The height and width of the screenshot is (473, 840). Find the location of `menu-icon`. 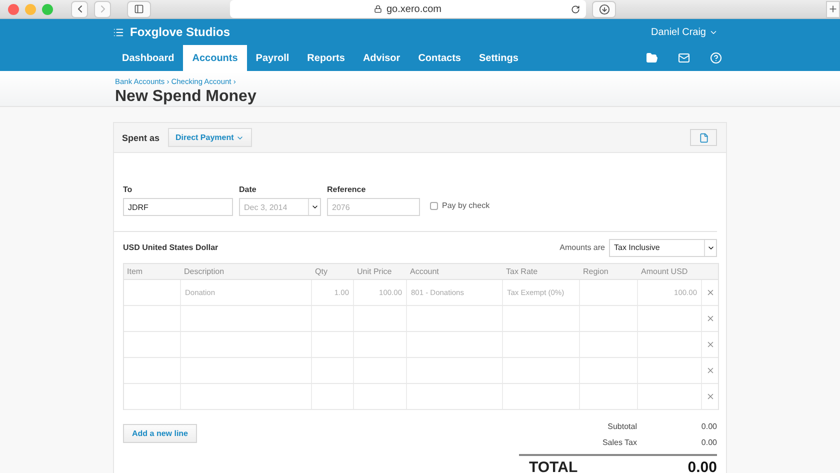

menu-icon is located at coordinates (118, 32).